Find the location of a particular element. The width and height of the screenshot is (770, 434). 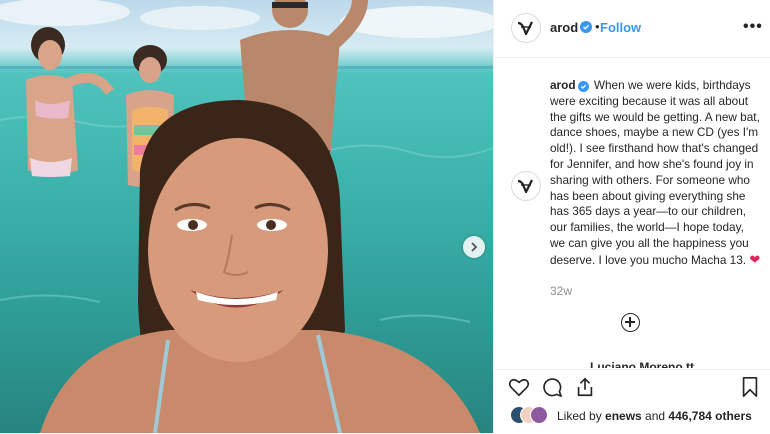

likes-user-link: enews is located at coordinates (623, 416).